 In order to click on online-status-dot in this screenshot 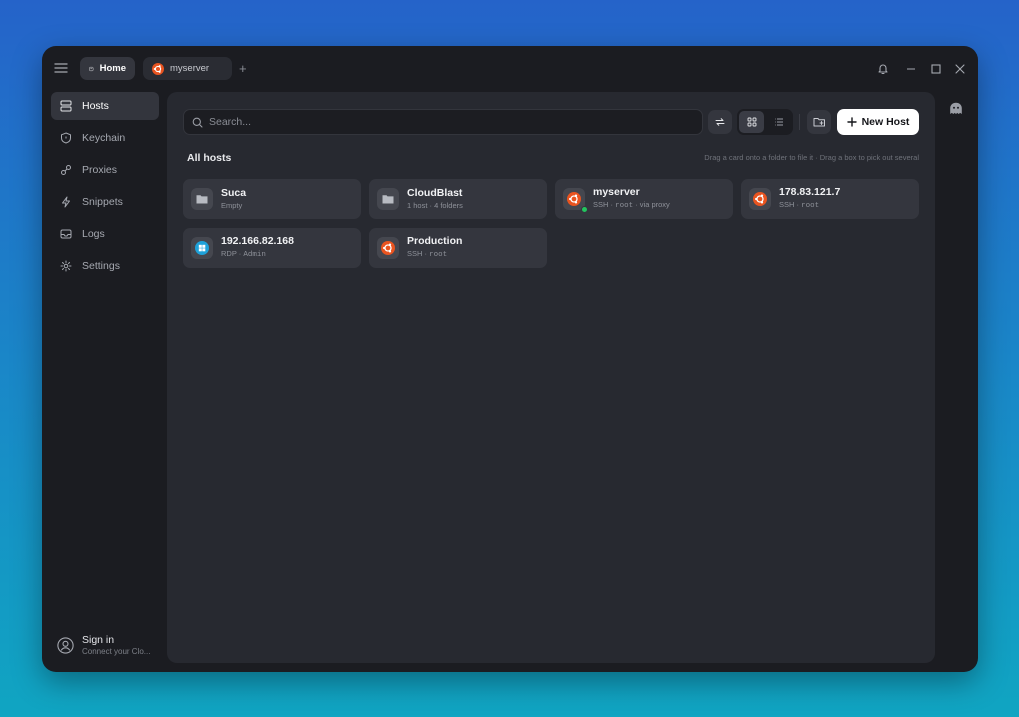, I will do `click(584, 209)`.